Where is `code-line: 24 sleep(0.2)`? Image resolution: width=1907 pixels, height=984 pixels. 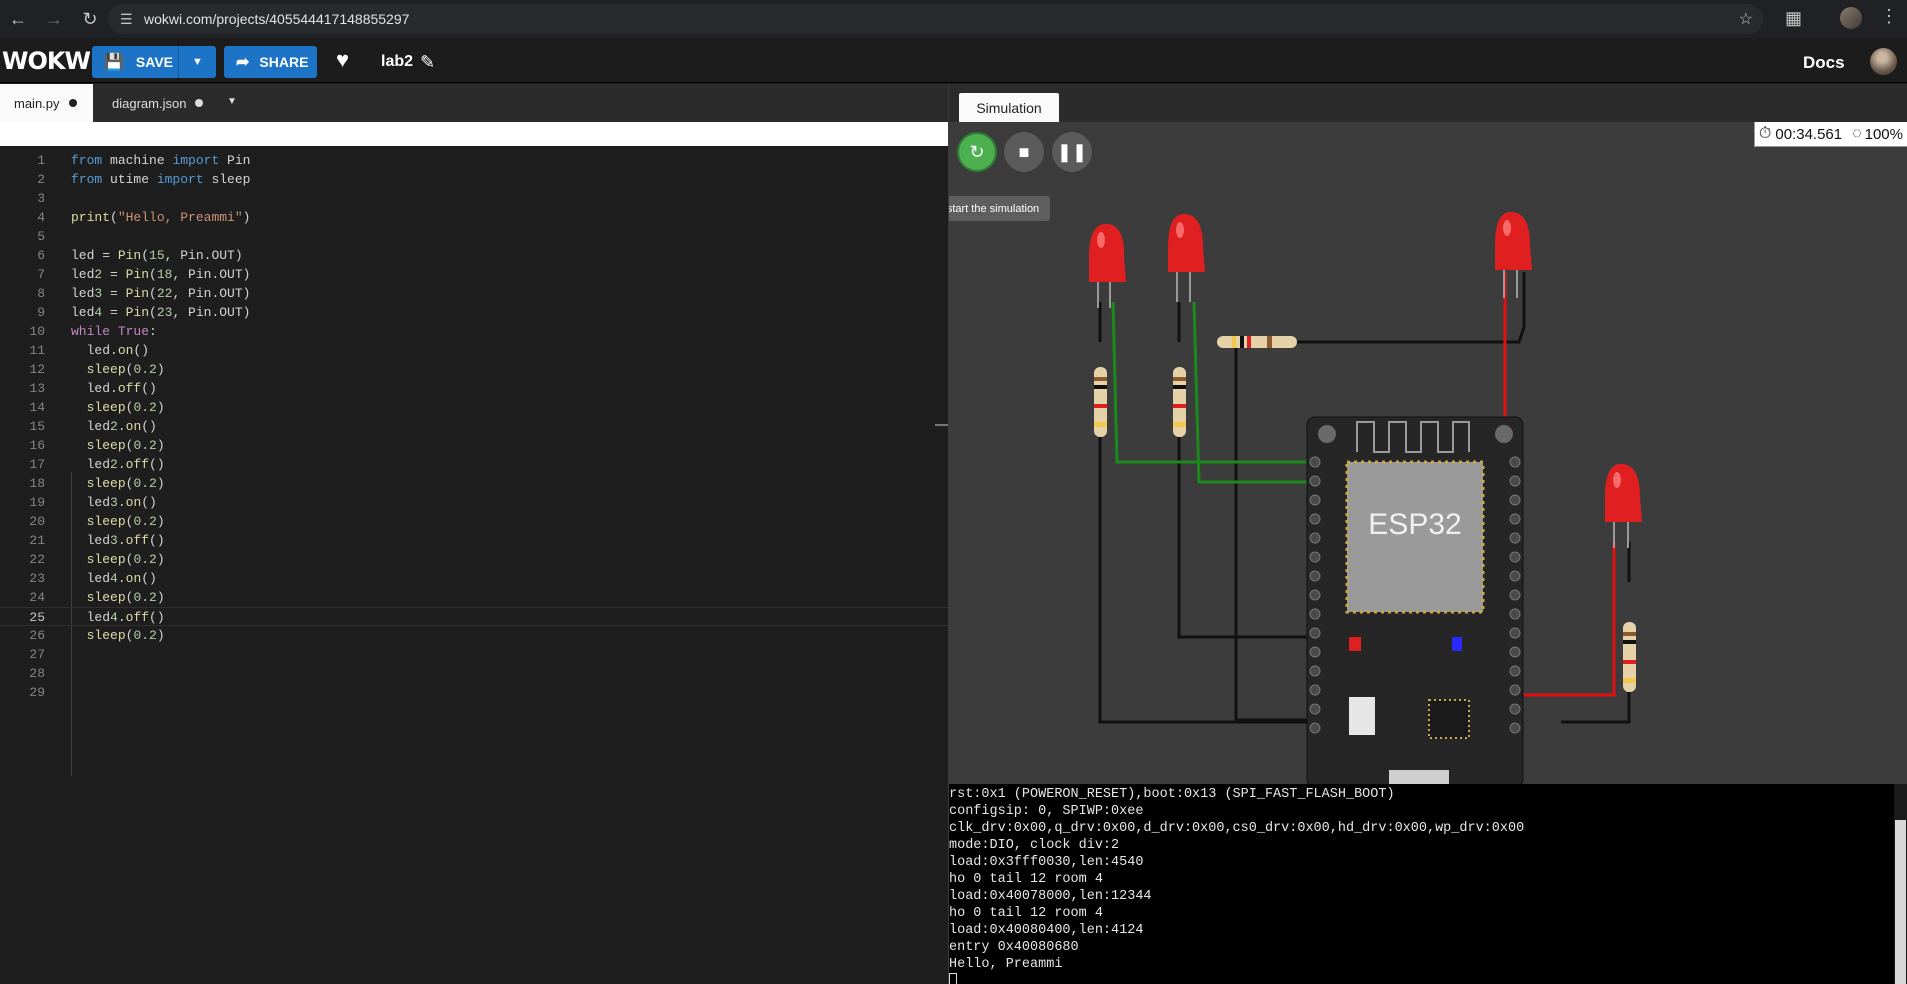
code-line: 24 sleep(0.2) is located at coordinates (474, 597).